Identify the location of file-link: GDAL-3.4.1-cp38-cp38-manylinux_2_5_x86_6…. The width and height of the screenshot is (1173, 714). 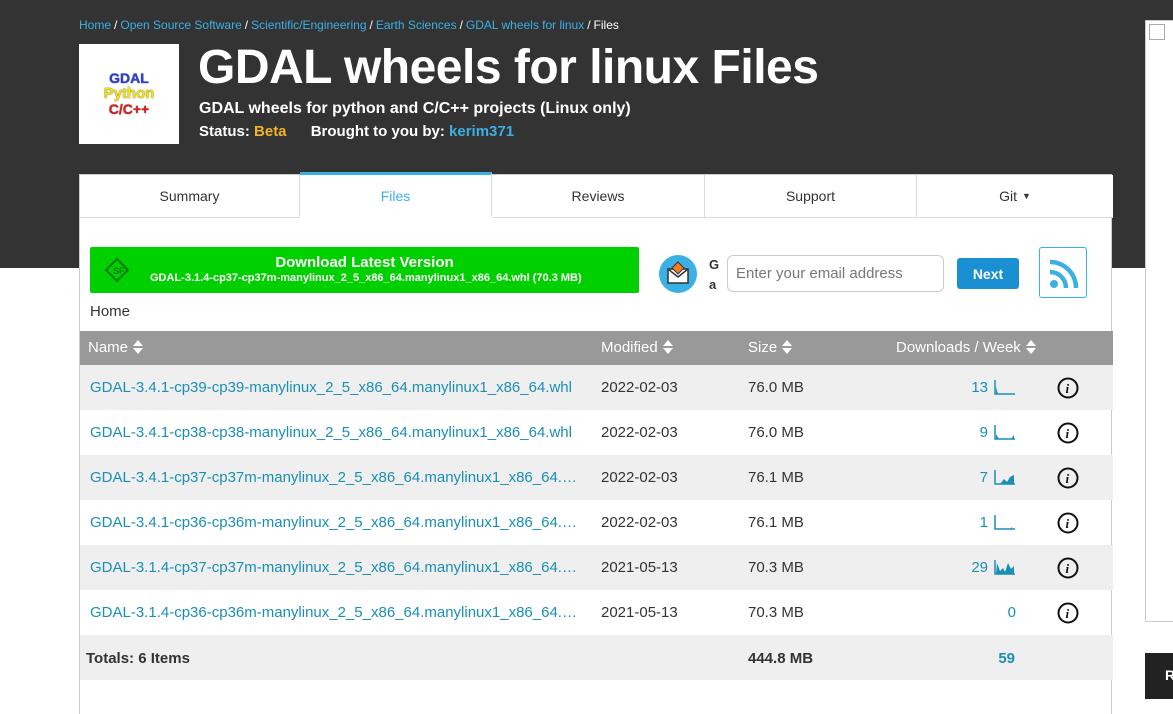
(335, 432).